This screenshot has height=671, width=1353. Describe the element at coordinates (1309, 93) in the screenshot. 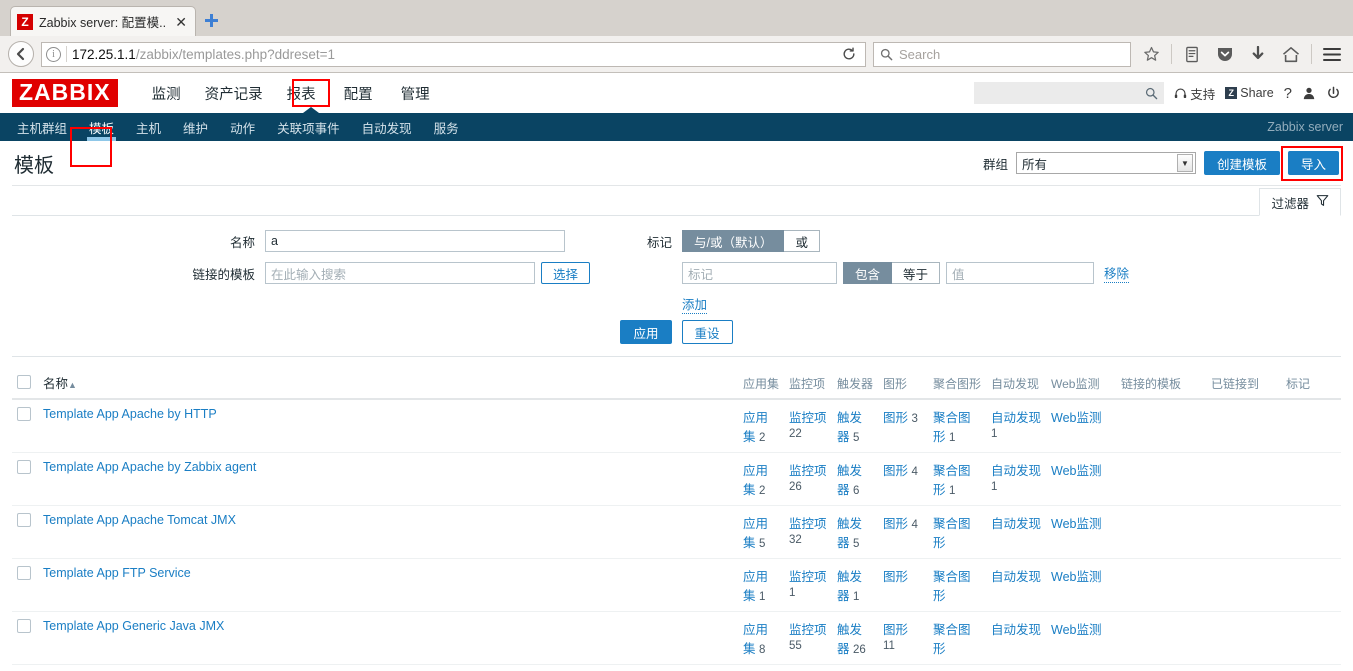

I see `user-icon` at that location.